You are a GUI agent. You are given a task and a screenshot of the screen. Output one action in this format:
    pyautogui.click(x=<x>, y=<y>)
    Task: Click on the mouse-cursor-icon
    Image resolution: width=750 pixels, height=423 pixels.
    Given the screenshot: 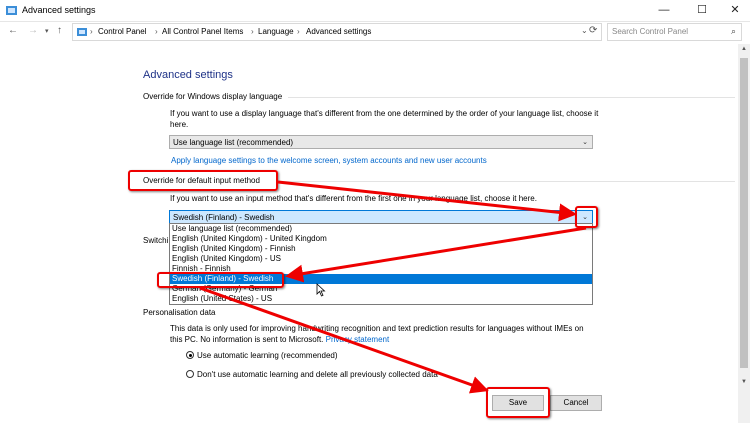 What is the action you would take?
    pyautogui.click(x=321, y=290)
    